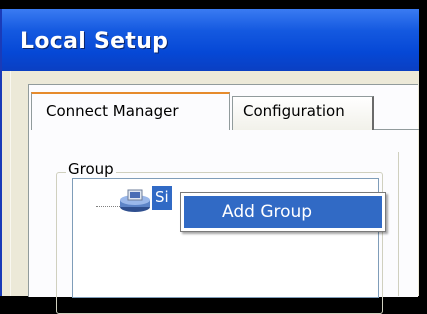 This screenshot has width=427, height=314. Describe the element at coordinates (112, 111) in the screenshot. I see `tab-label: Connect Manager` at that location.